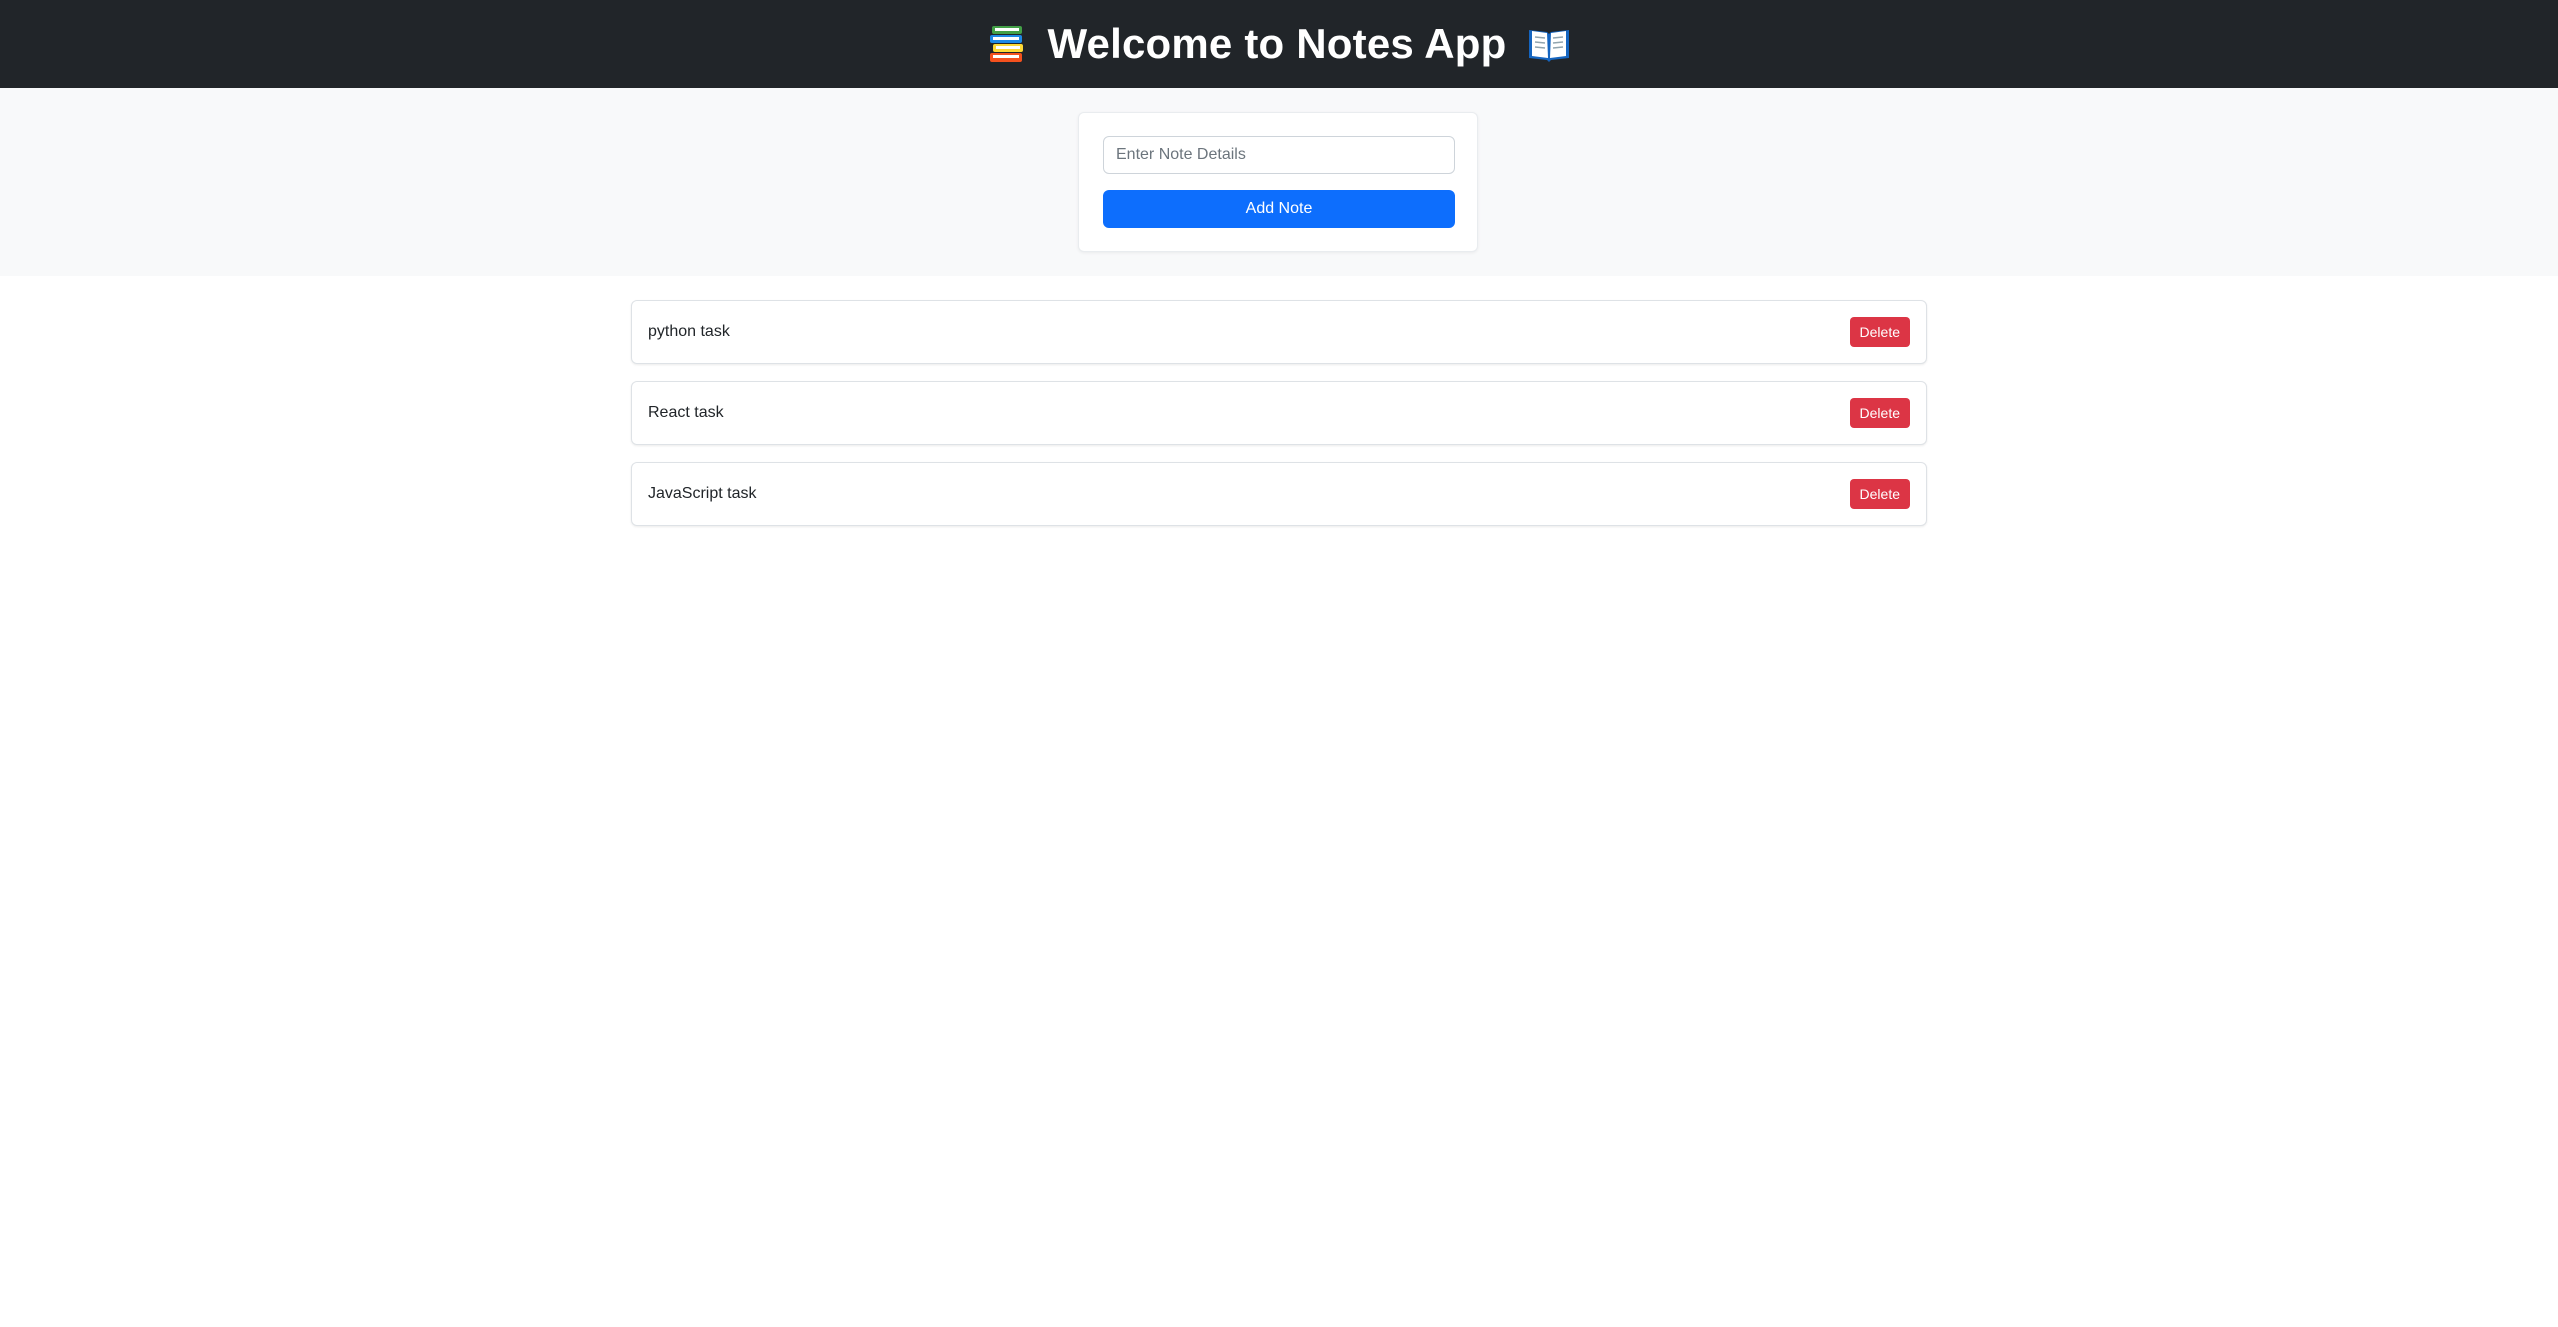 The width and height of the screenshot is (2558, 1327). I want to click on note-form-card: Add Note, so click(1278, 182).